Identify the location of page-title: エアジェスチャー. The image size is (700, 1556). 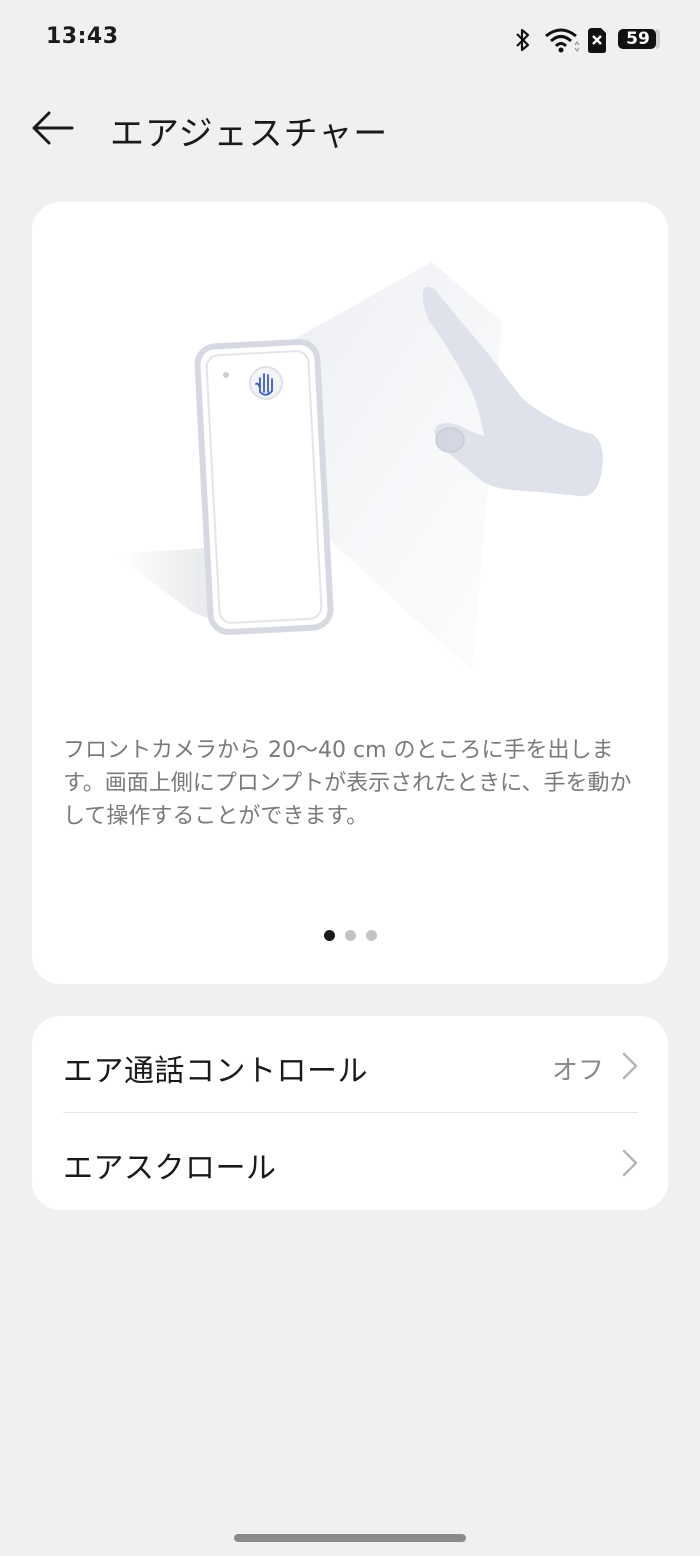
(249, 134).